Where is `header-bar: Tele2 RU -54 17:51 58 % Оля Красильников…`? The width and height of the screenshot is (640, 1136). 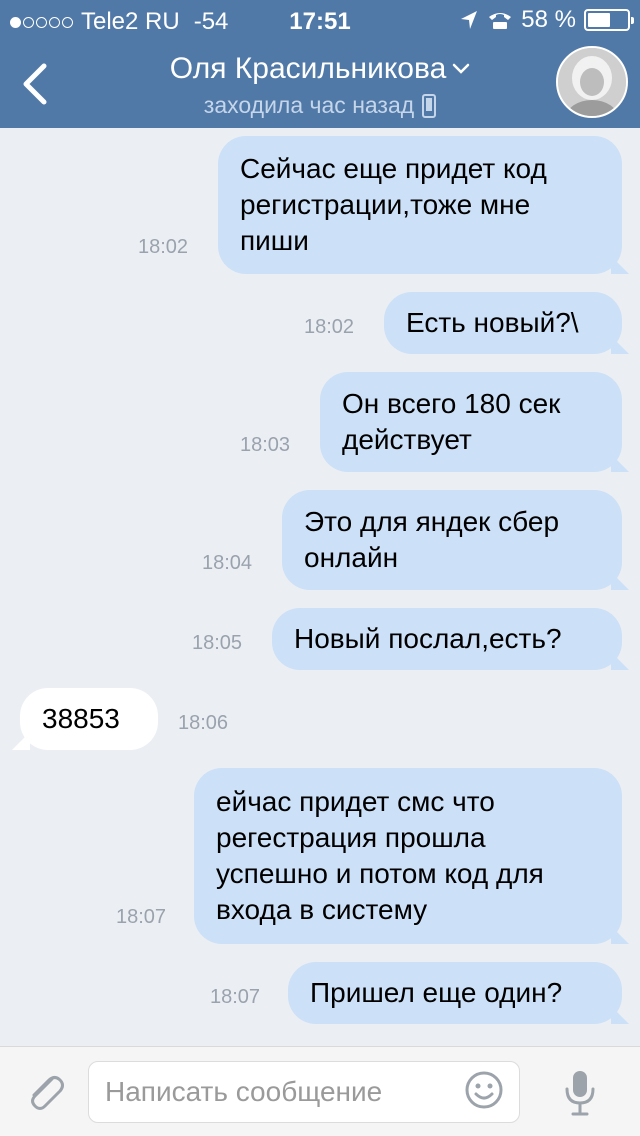
header-bar: Tele2 RU -54 17:51 58 % Оля Красильников… is located at coordinates (320, 64).